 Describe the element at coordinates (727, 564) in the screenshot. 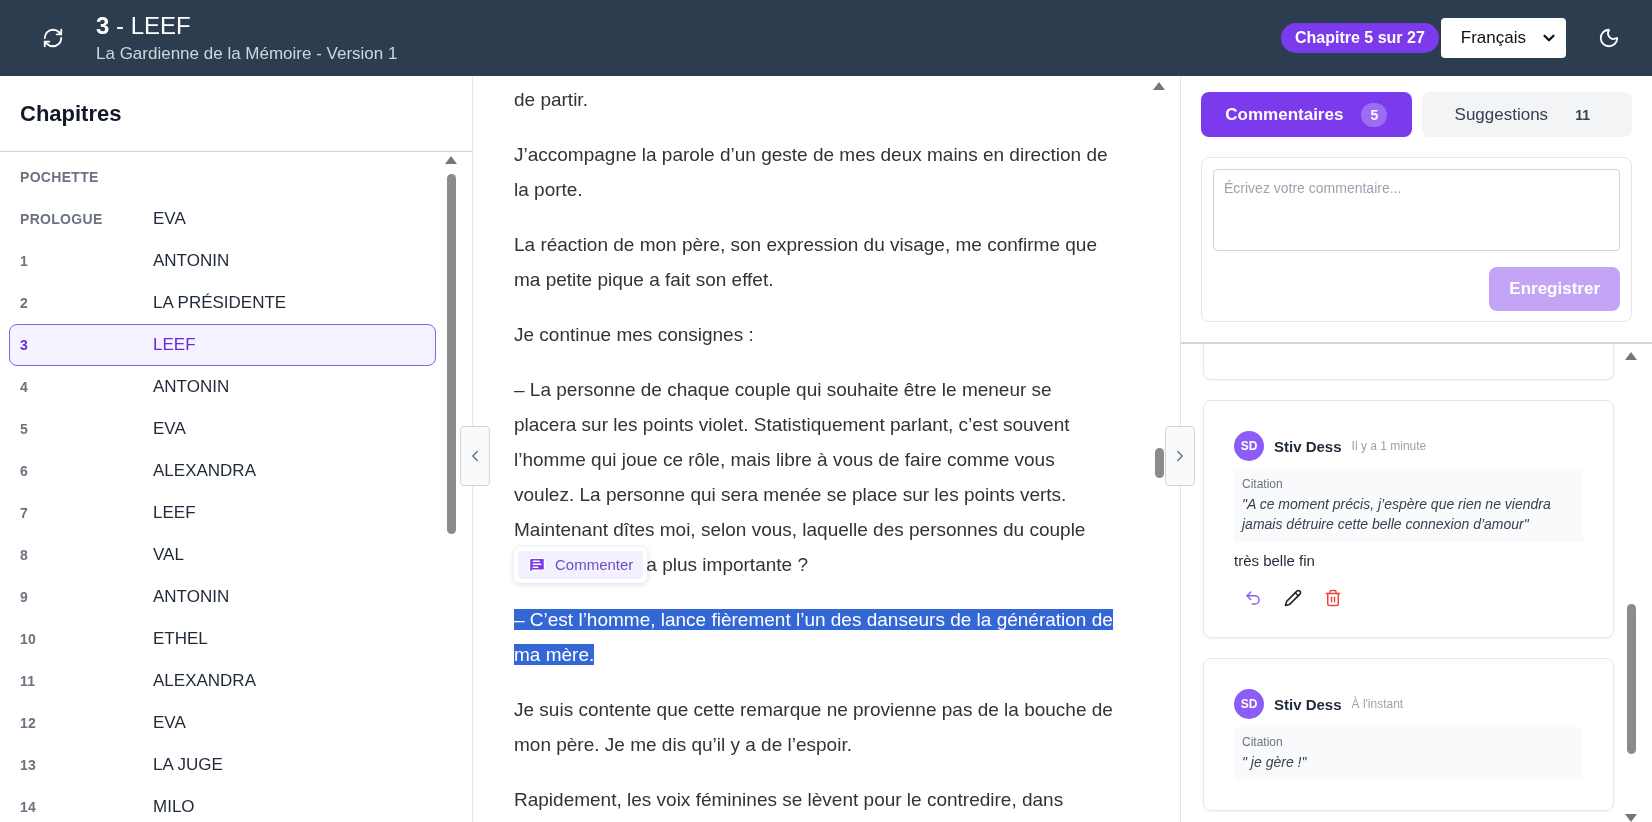

I see `paragraph-line: a plus importante ?` at that location.